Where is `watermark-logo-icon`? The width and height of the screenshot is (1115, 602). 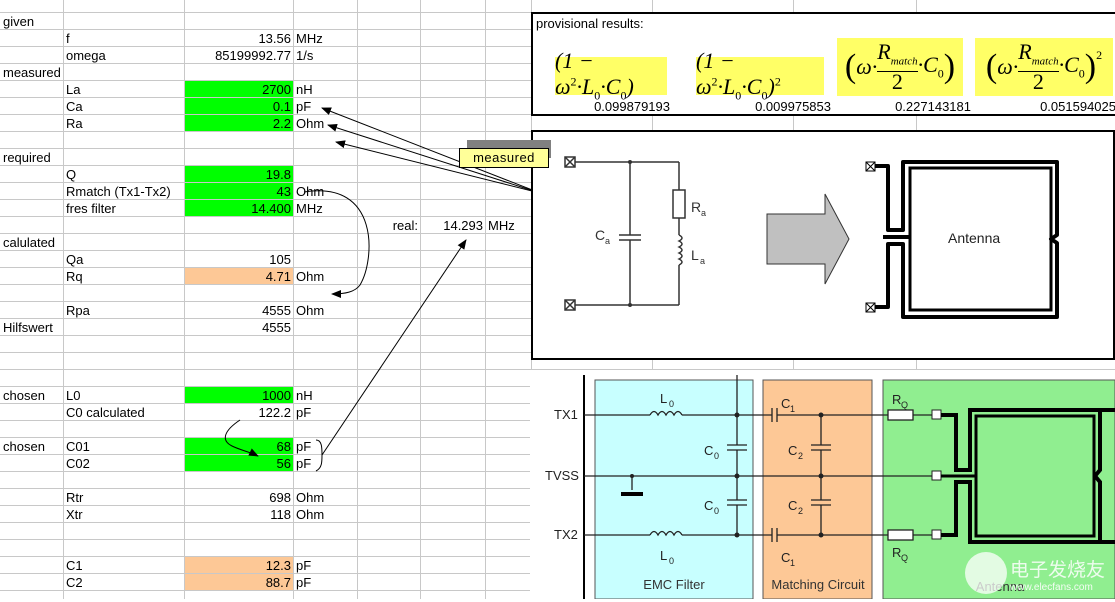 watermark-logo-icon is located at coordinates (986, 573).